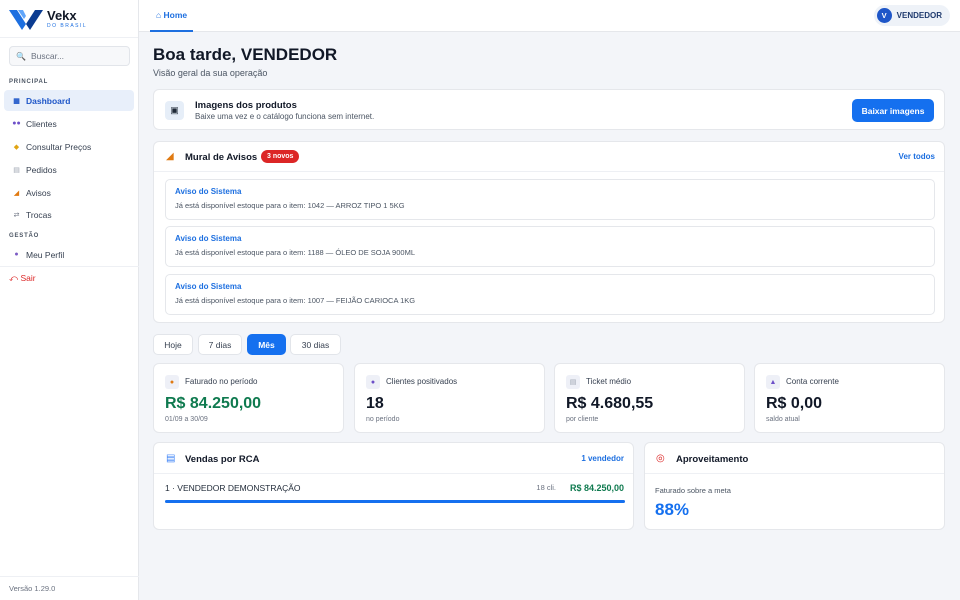 This screenshot has width=960, height=600. I want to click on sidebar-item-consultar-precos: ◆ Consultar Preços, so click(69, 146).